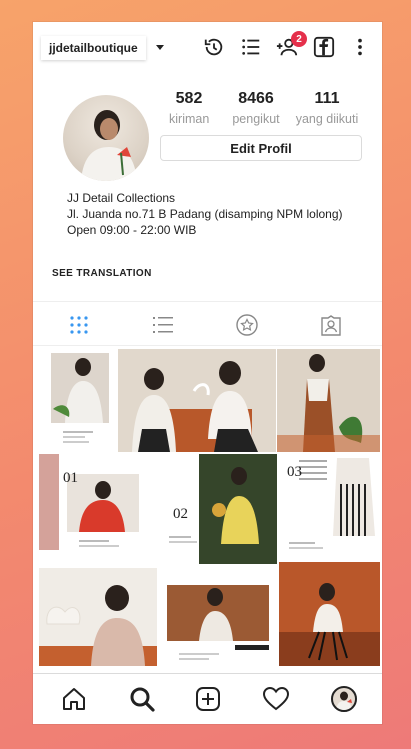 The width and height of the screenshot is (411, 749). What do you see at coordinates (160, 47) in the screenshot?
I see `chevron-down-icon` at bounding box center [160, 47].